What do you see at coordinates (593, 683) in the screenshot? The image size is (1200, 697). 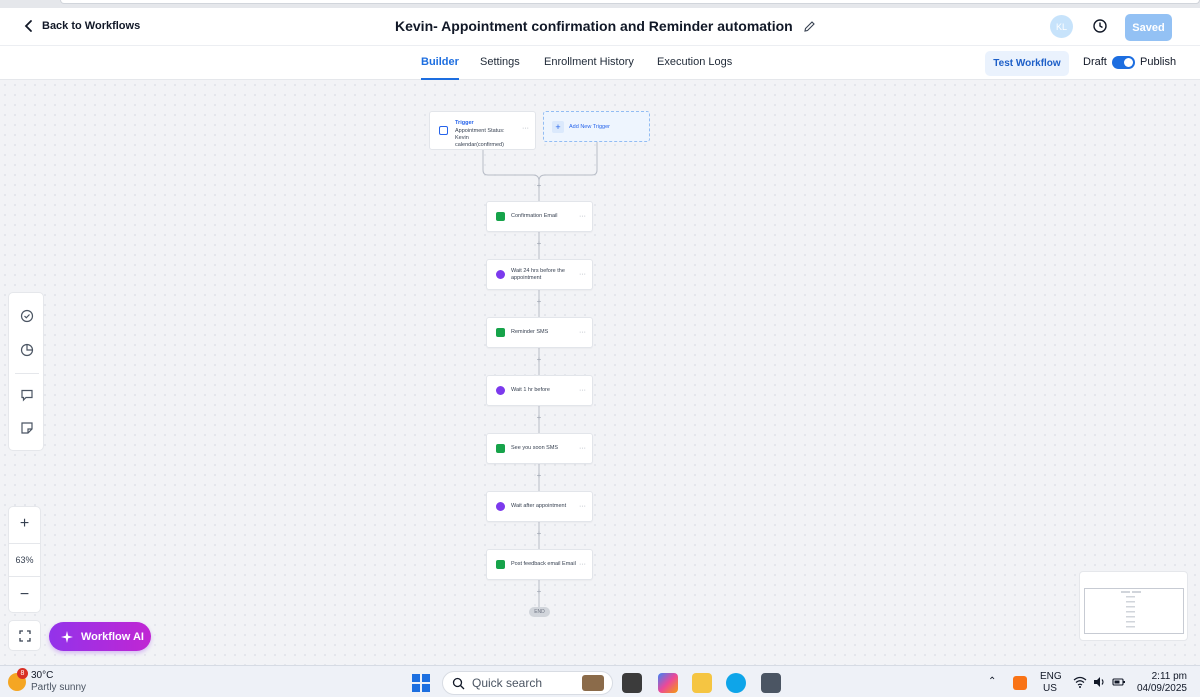 I see `search-highlight-icon` at bounding box center [593, 683].